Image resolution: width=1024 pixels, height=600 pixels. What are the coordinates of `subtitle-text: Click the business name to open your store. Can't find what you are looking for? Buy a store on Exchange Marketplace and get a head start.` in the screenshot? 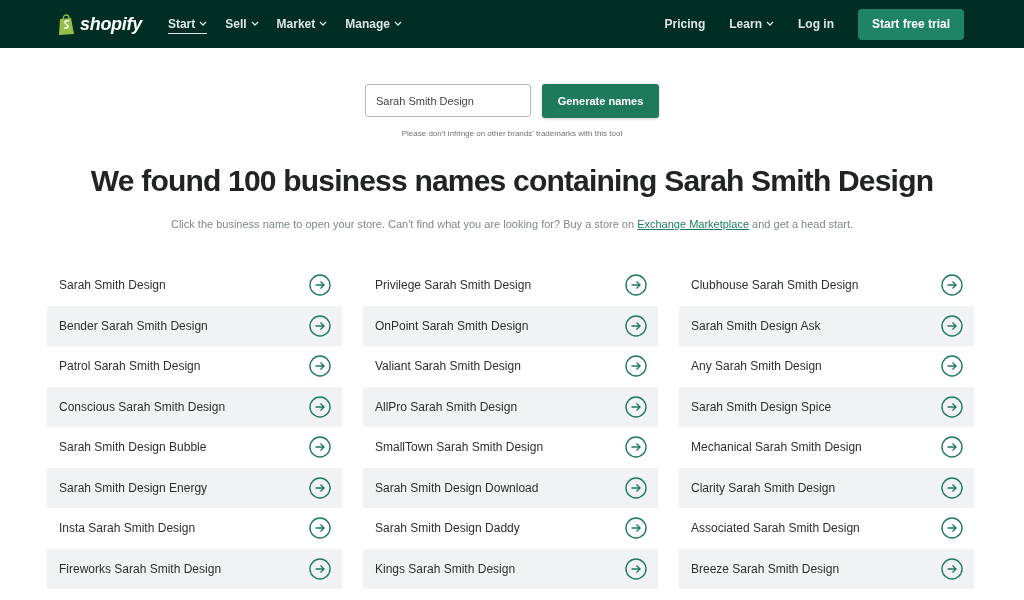 It's located at (512, 224).